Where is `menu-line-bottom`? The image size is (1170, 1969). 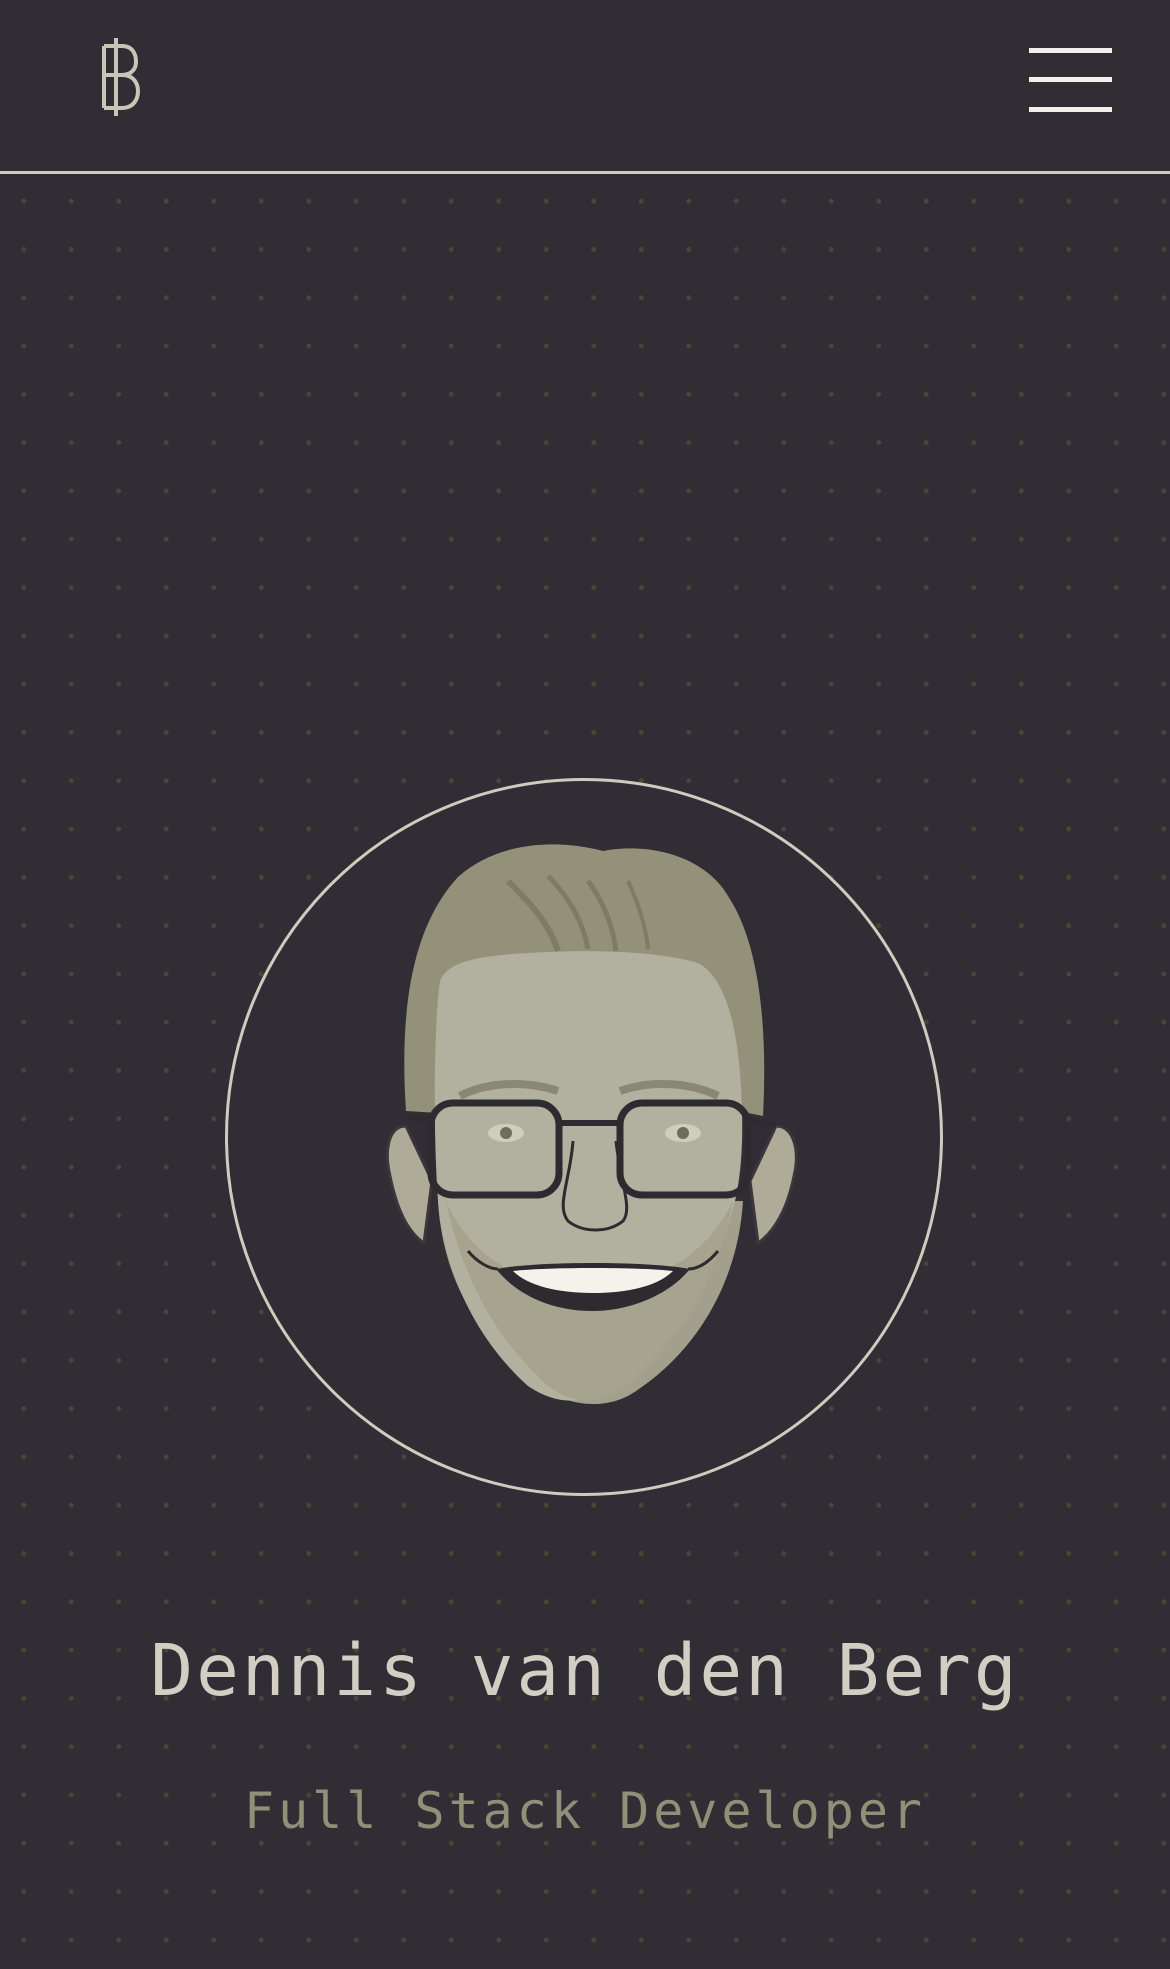
menu-line-bottom is located at coordinates (1070, 109).